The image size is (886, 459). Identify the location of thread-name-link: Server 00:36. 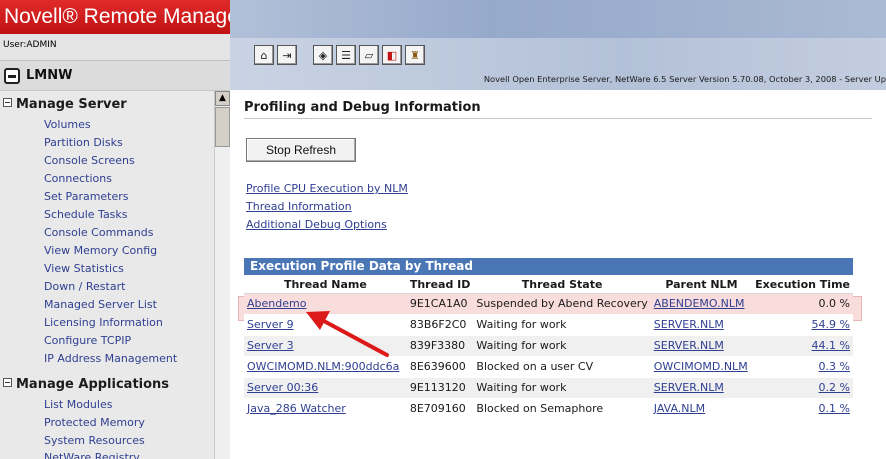
(282, 387).